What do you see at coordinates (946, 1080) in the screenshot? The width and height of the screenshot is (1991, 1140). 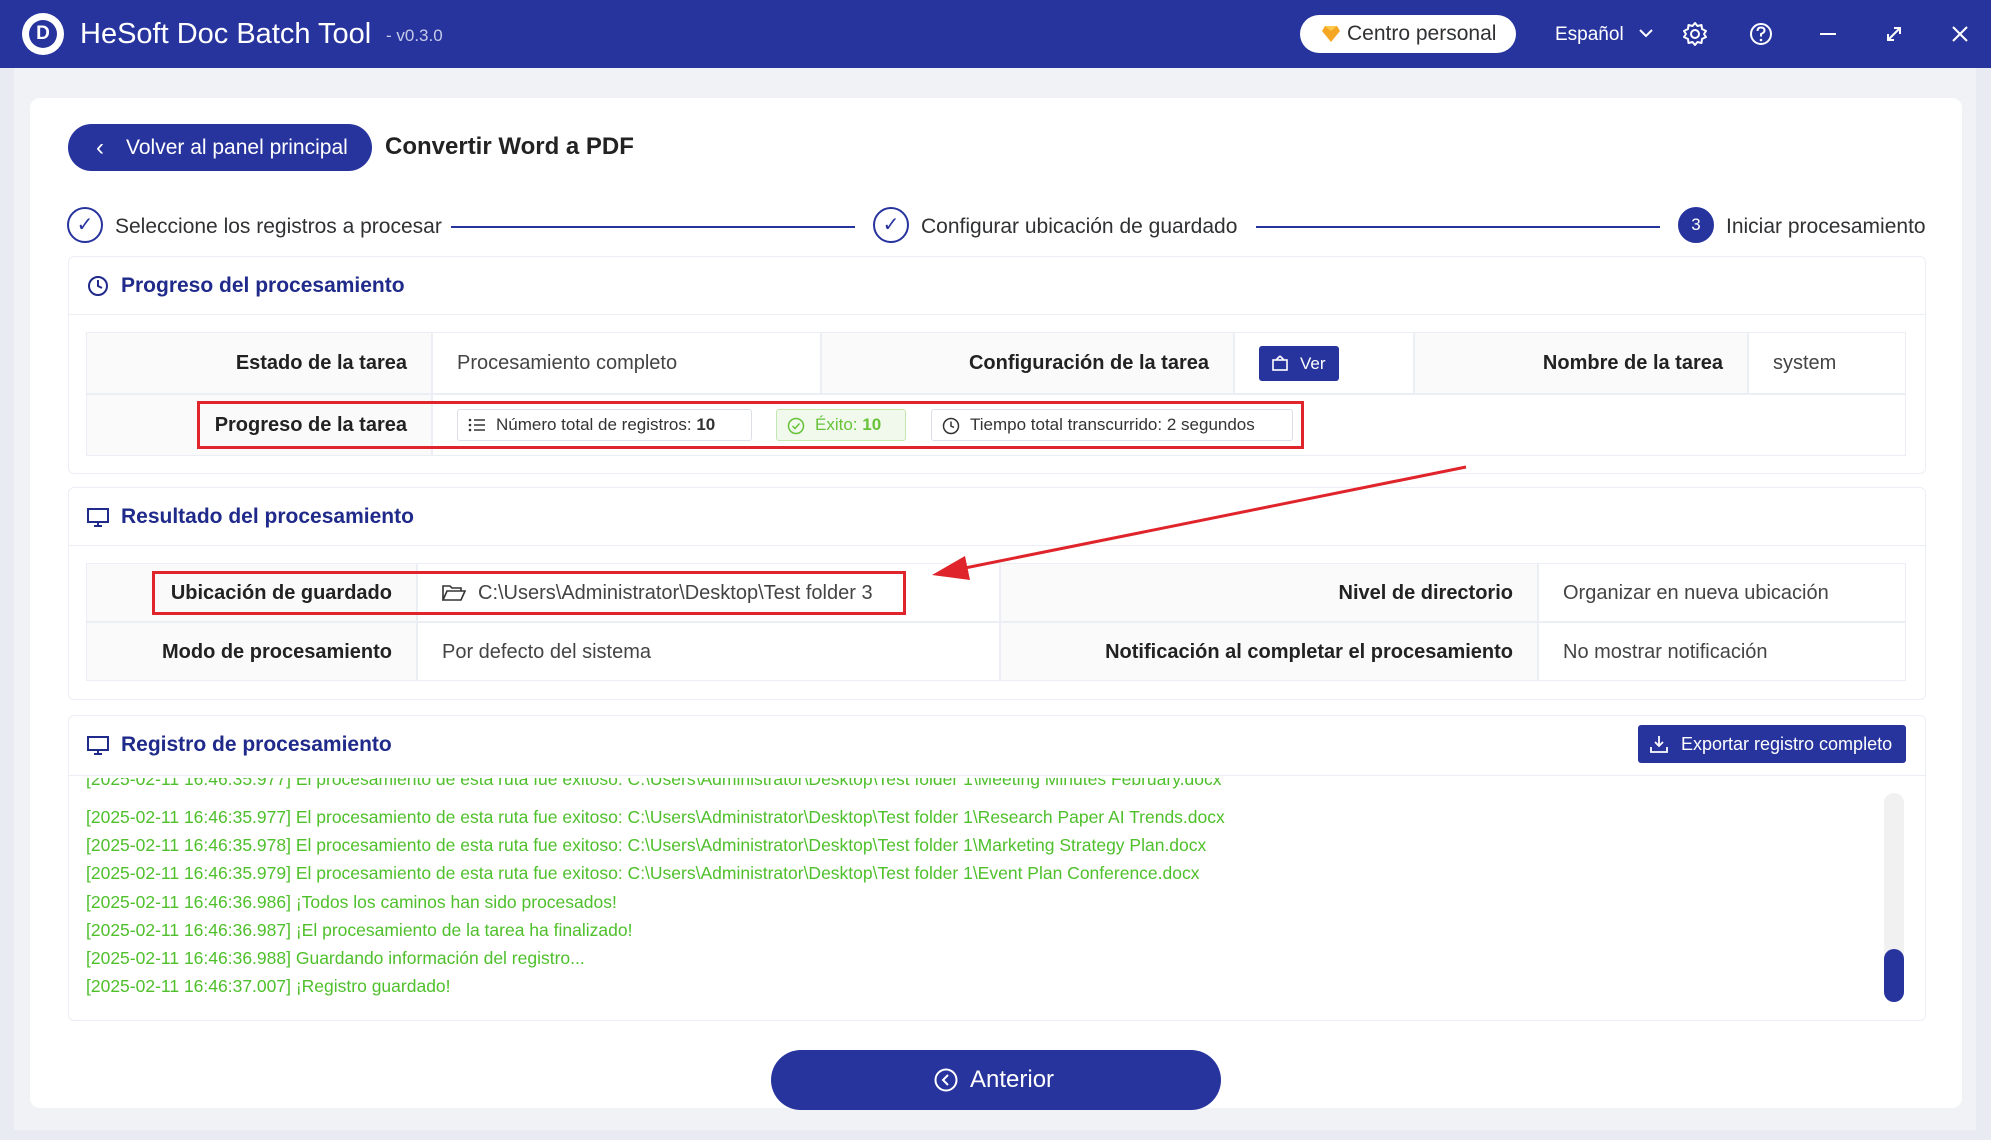 I see `chevron-left-circle-icon` at bounding box center [946, 1080].